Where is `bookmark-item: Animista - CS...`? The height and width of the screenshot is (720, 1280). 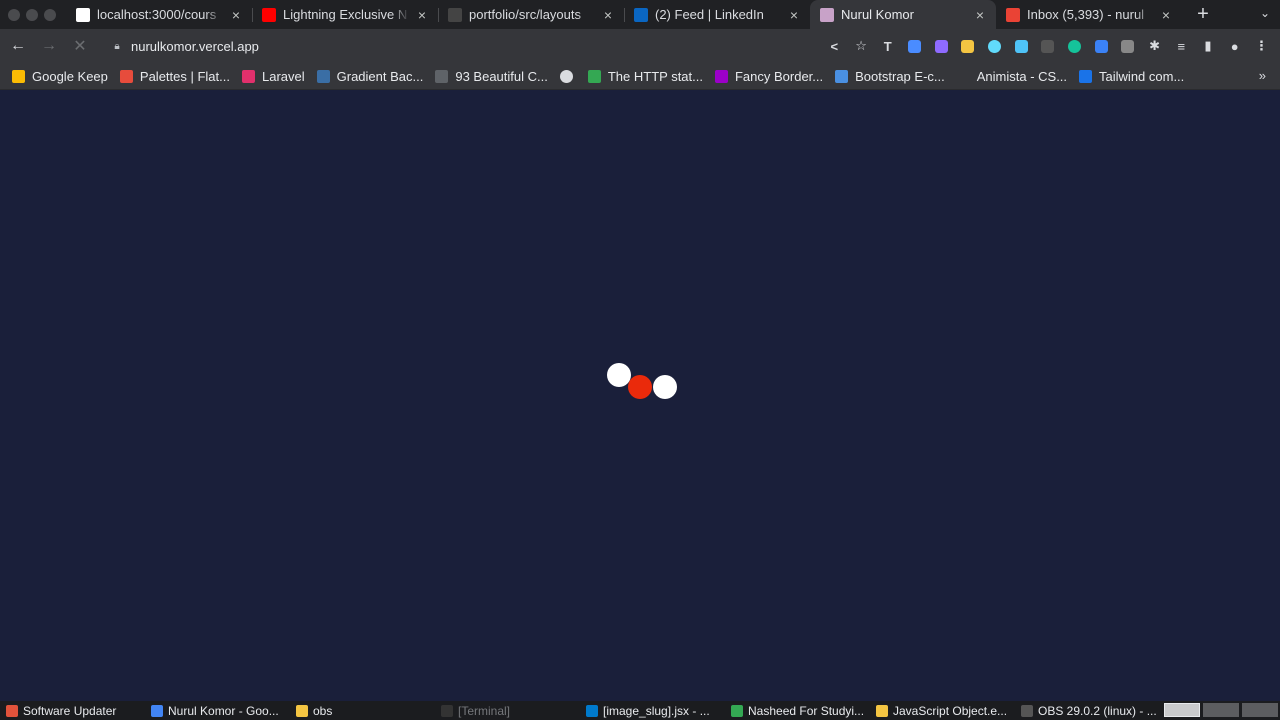
bookmark-item: Animista - CS... is located at coordinates (1014, 76).